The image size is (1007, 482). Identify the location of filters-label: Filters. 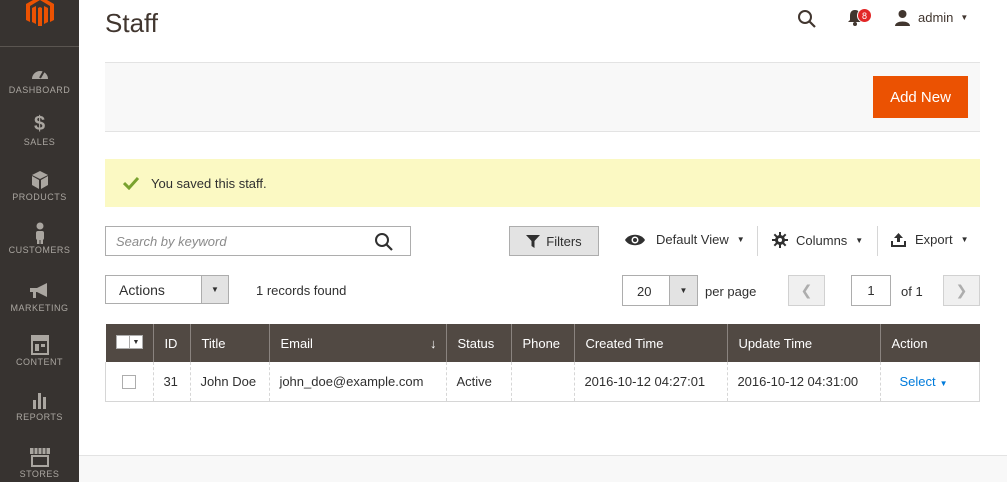
(564, 241).